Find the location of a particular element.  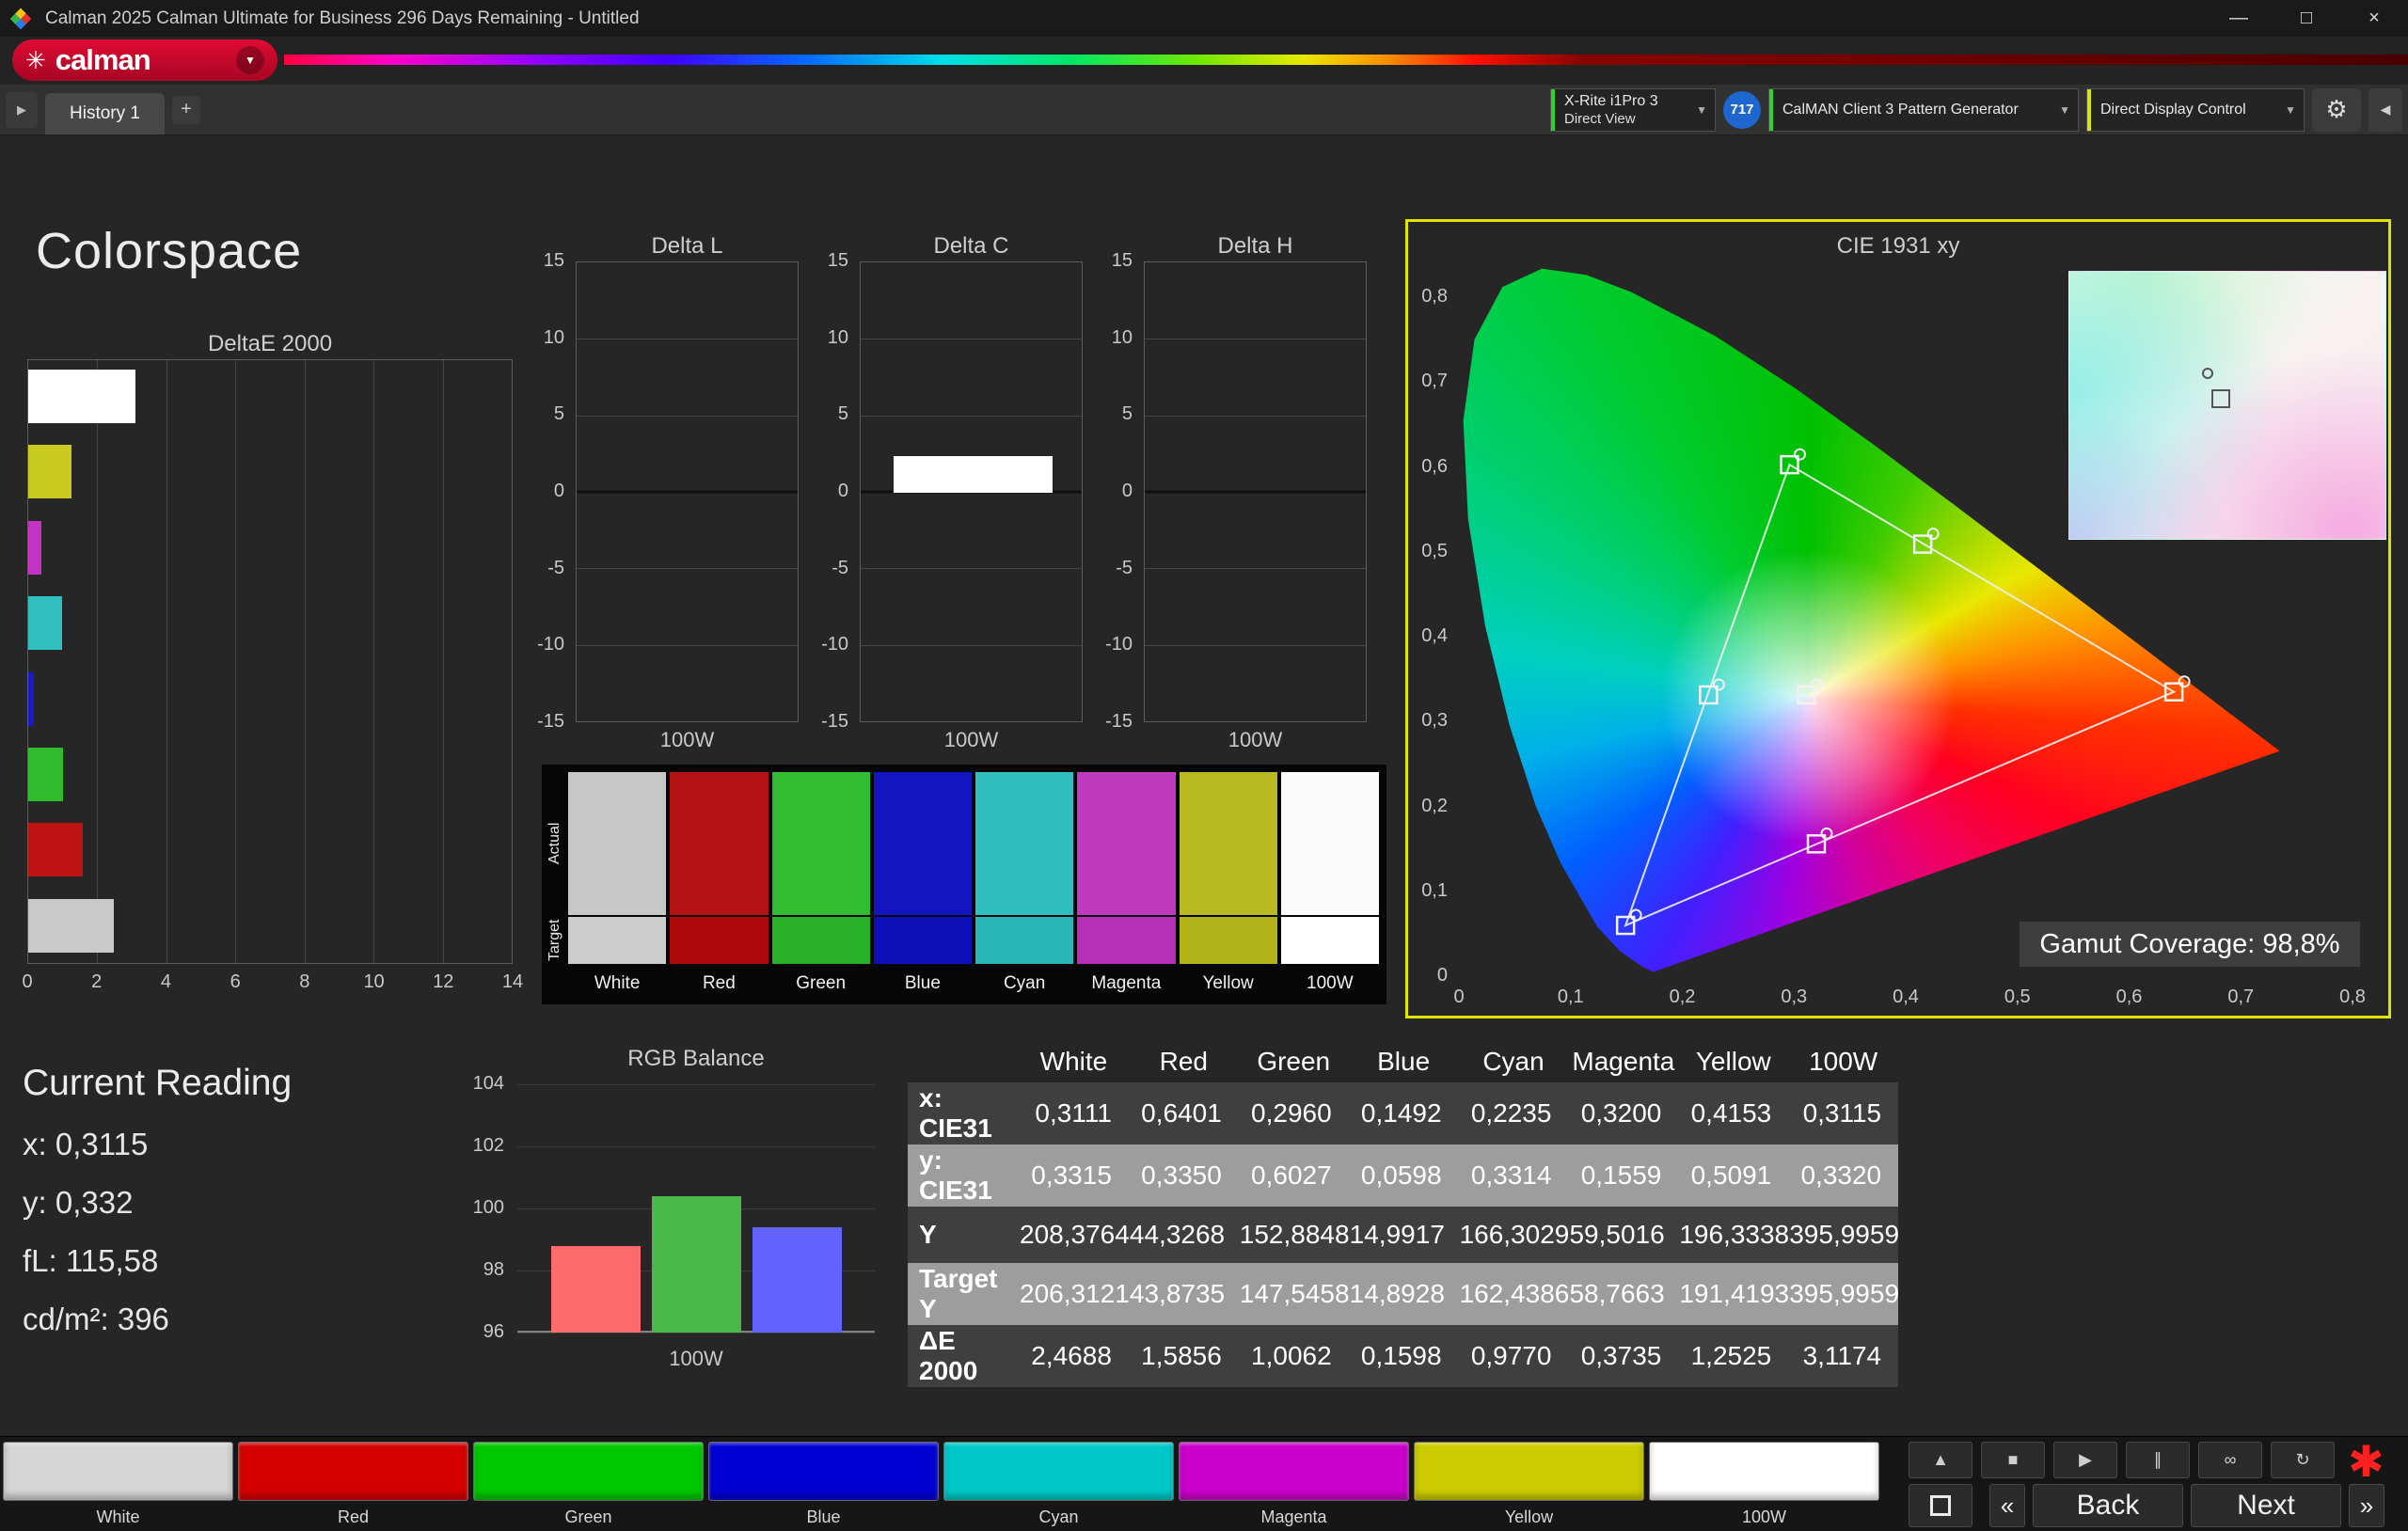

cie-measured-blue is located at coordinates (1636, 915).